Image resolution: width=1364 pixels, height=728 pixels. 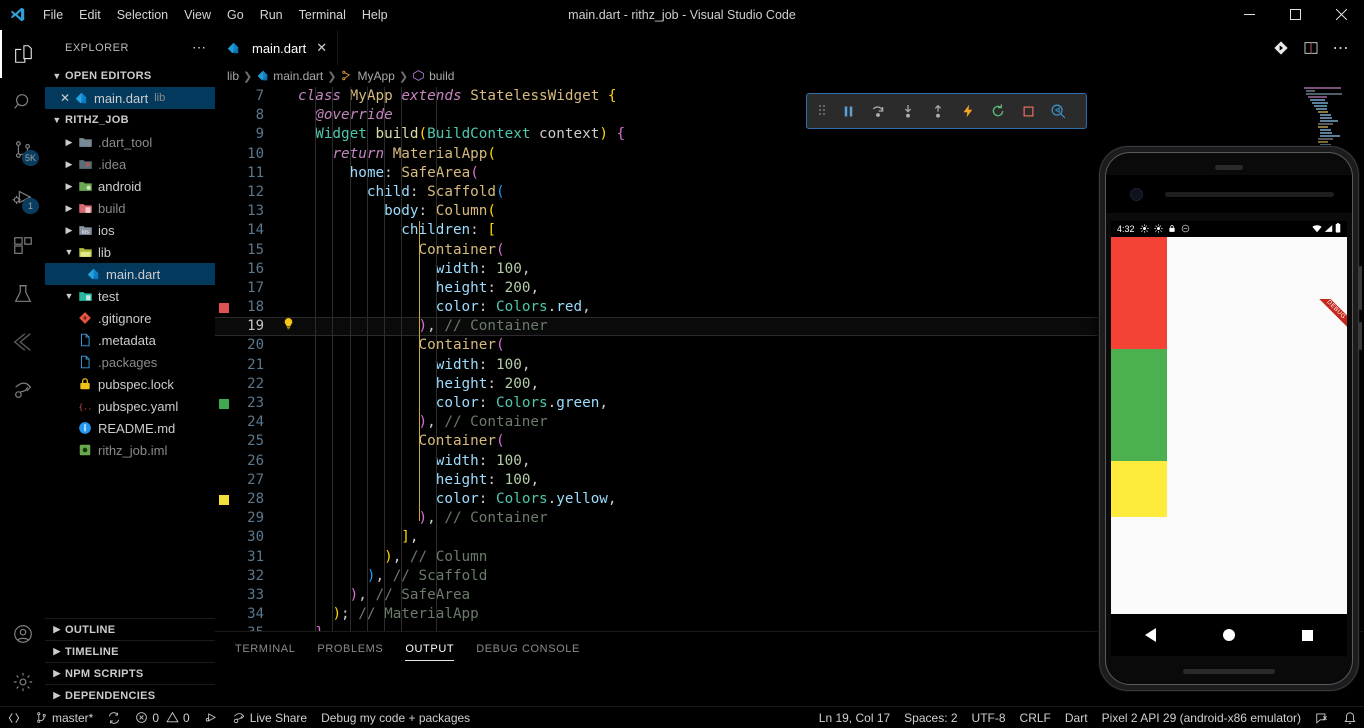 I want to click on status-live-share: Live Share, so click(x=269, y=717).